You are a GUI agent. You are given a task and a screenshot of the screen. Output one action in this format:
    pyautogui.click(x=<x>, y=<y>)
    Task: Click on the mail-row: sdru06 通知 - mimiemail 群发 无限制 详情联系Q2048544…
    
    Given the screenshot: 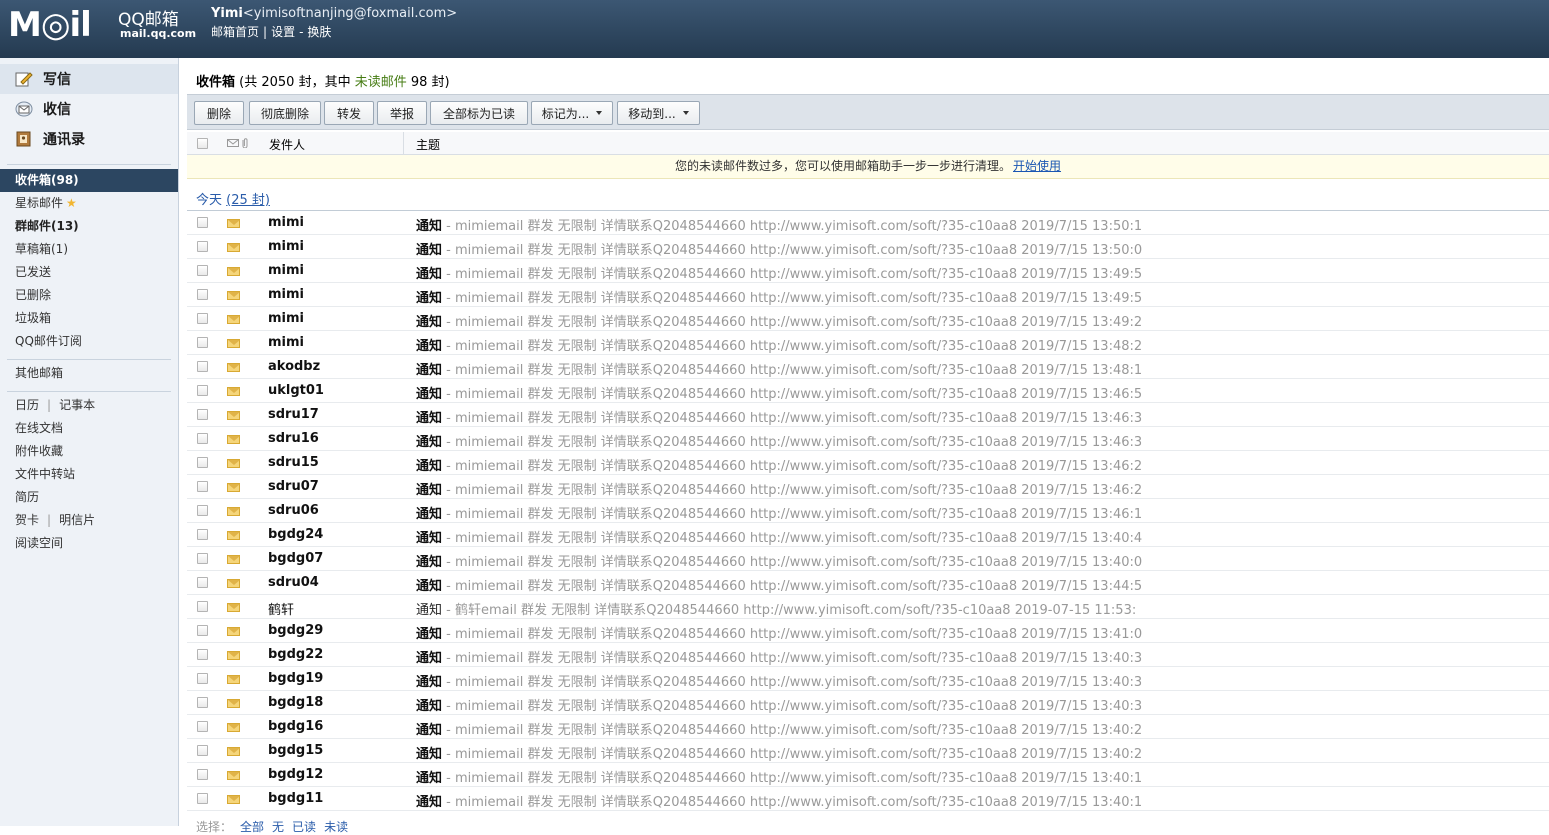 What is the action you would take?
    pyautogui.click(x=868, y=511)
    